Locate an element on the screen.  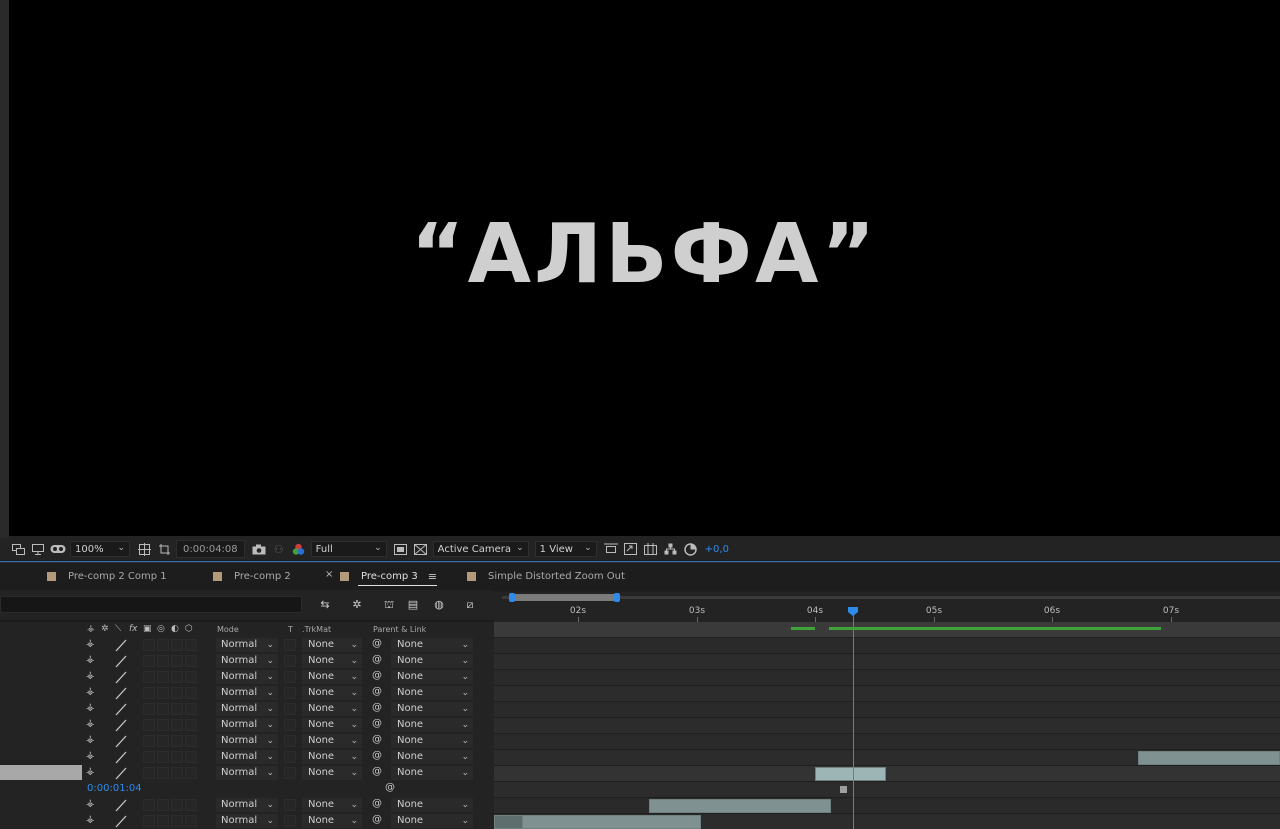
view-layout-select: 1 View ⌄ is located at coordinates (565, 549).